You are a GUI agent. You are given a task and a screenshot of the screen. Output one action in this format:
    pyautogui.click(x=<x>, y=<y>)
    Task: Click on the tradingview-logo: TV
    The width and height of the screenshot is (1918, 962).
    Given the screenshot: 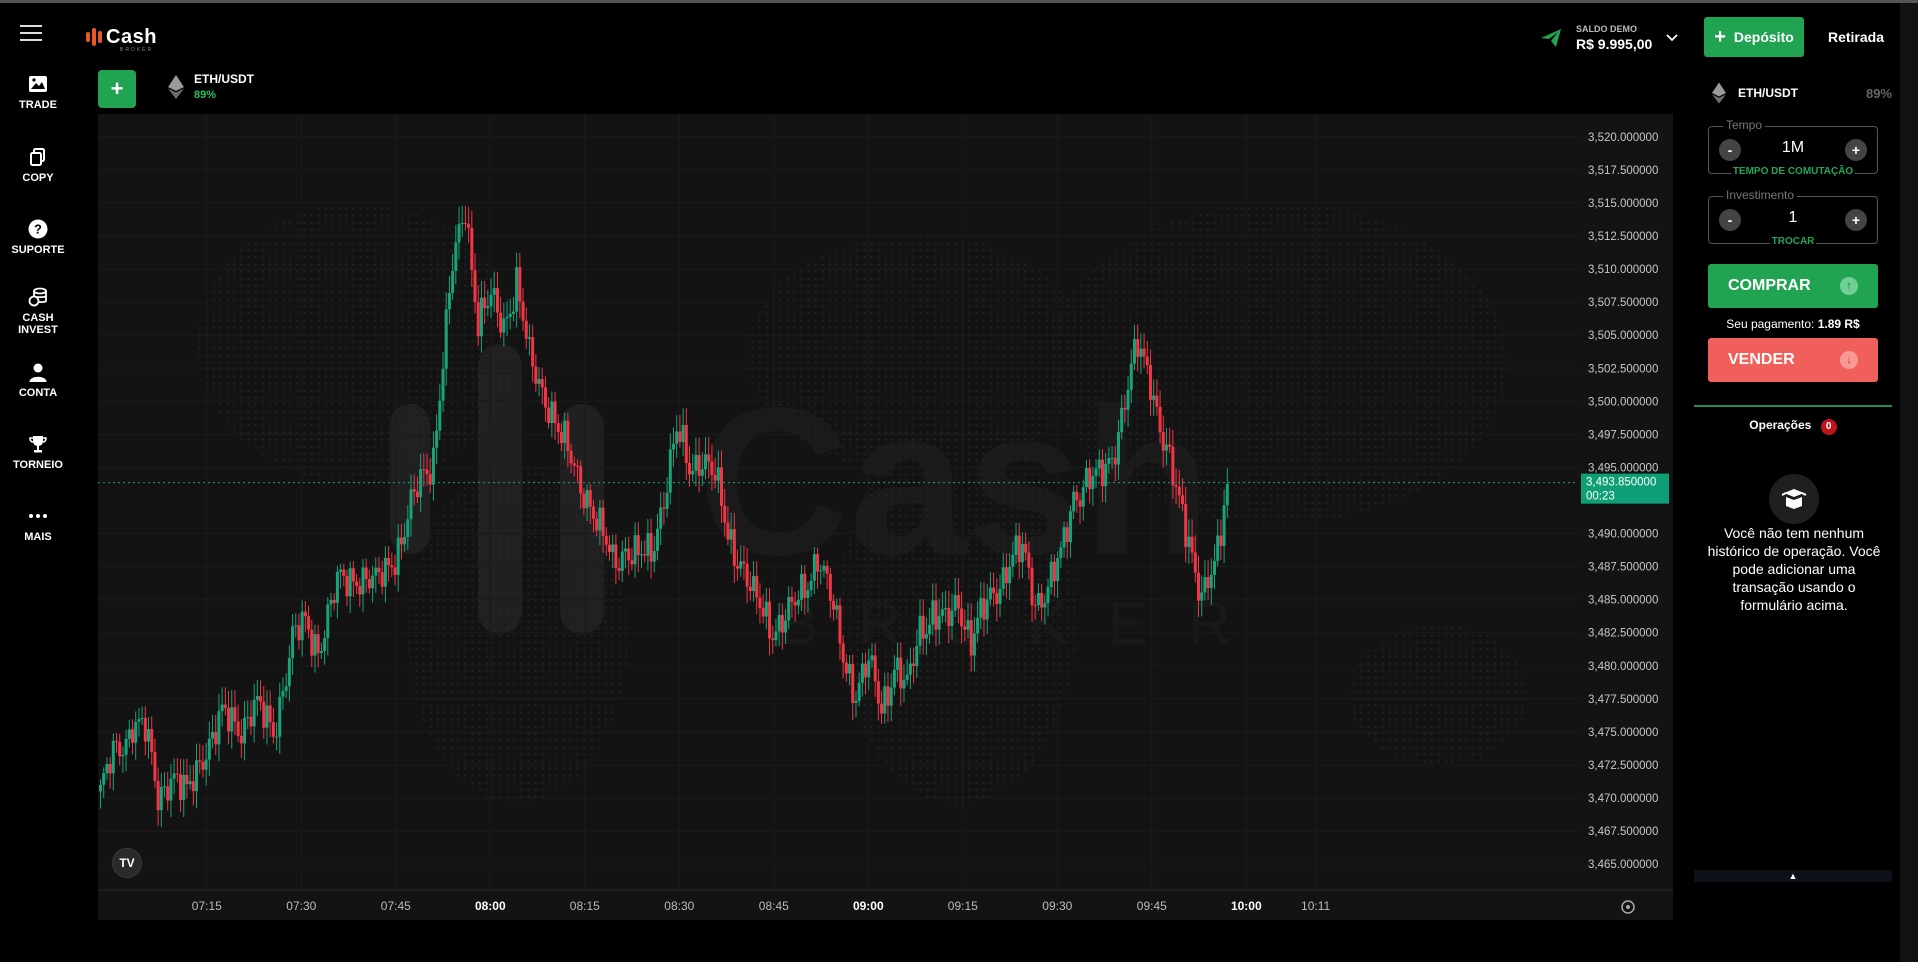 What is the action you would take?
    pyautogui.click(x=127, y=863)
    